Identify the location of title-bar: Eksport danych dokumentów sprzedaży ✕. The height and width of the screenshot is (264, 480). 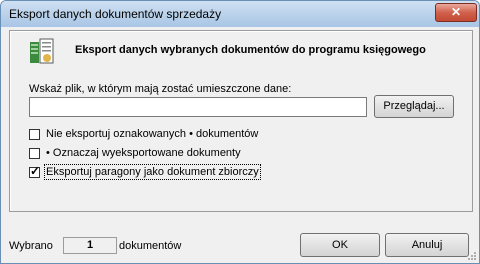
(240, 14).